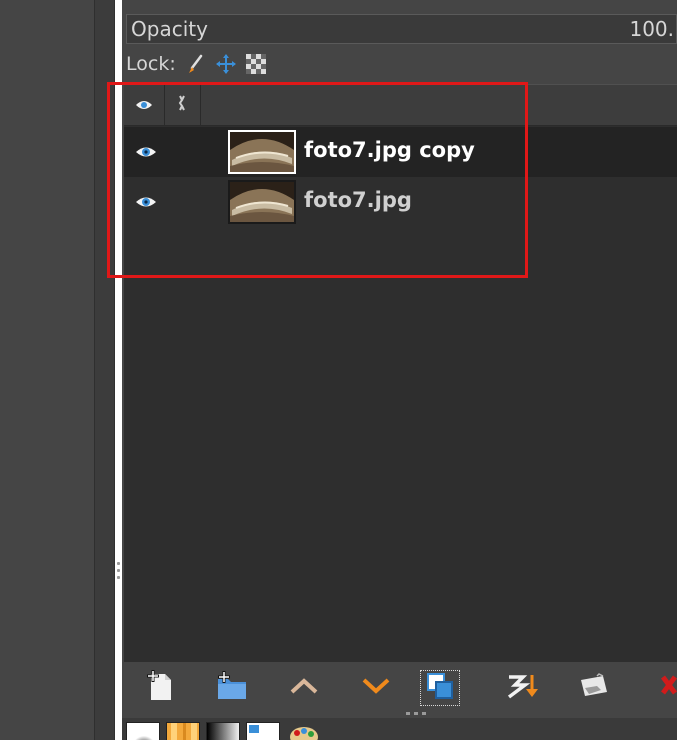 The height and width of the screenshot is (740, 677). I want to click on document-tab, so click(263, 731).